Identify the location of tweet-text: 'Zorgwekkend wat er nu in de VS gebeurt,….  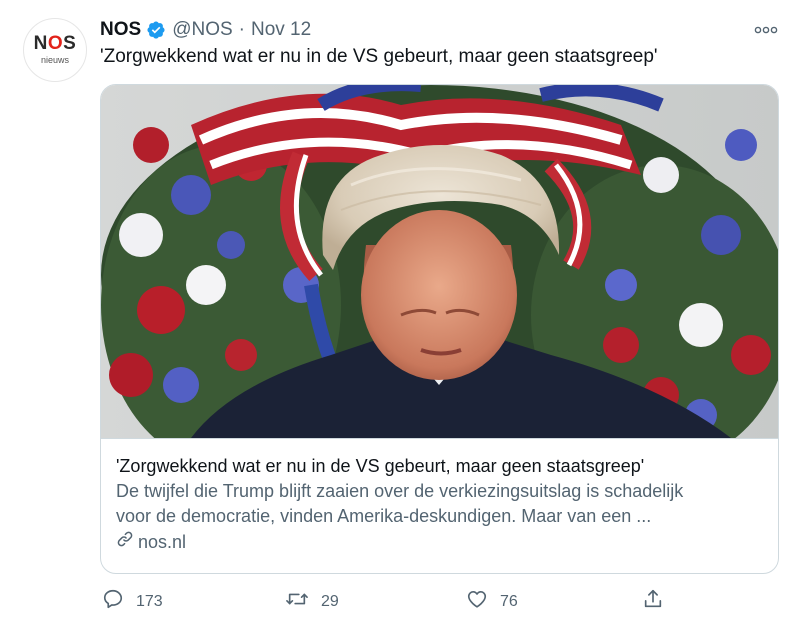
(379, 56).